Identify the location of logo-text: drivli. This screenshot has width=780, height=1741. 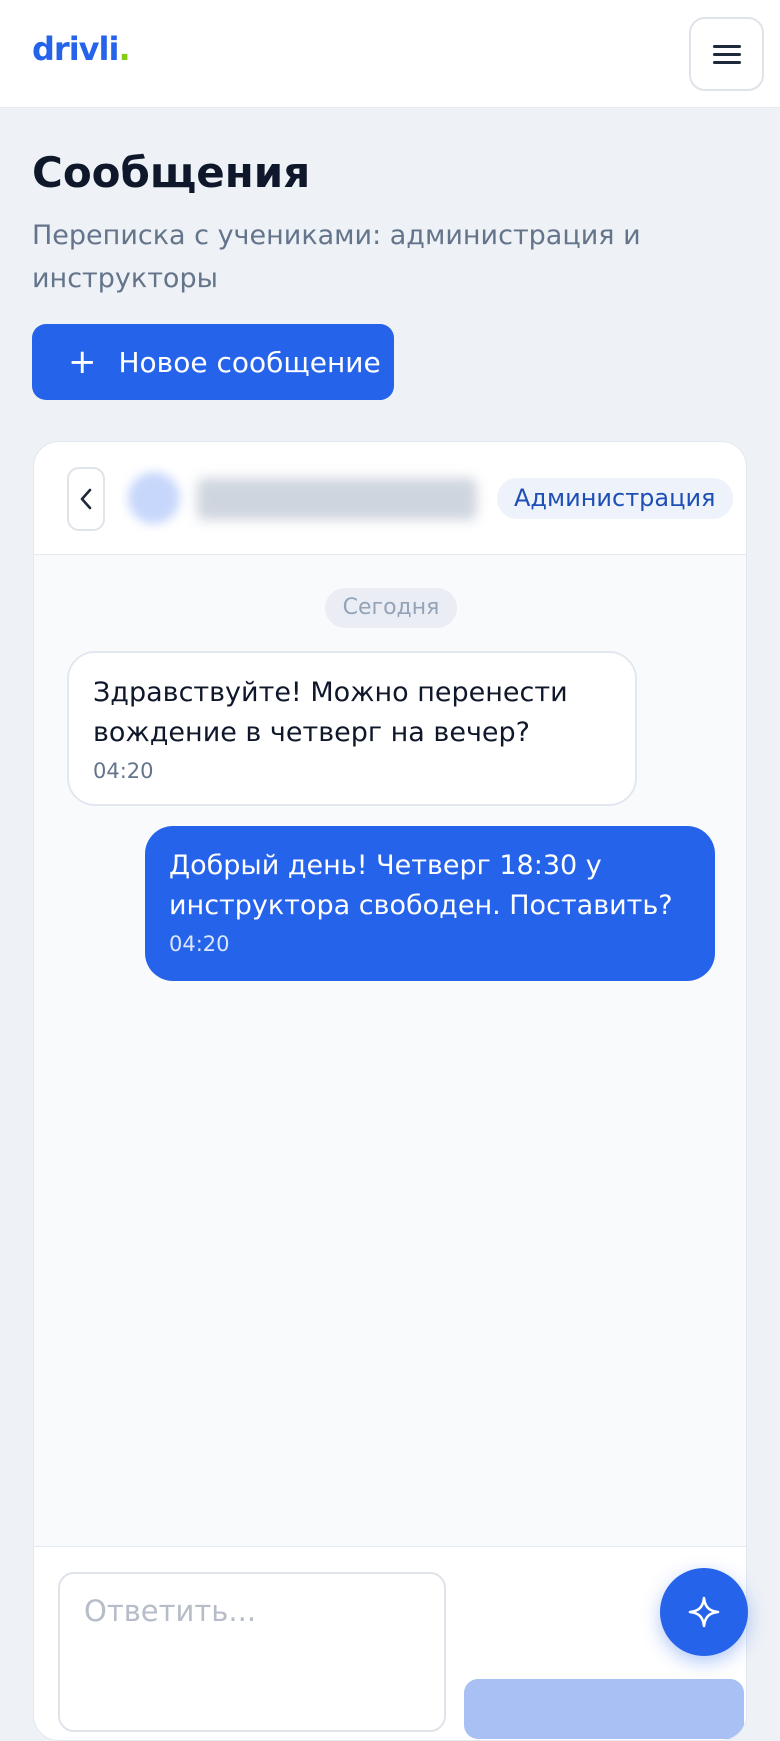
(75, 49).